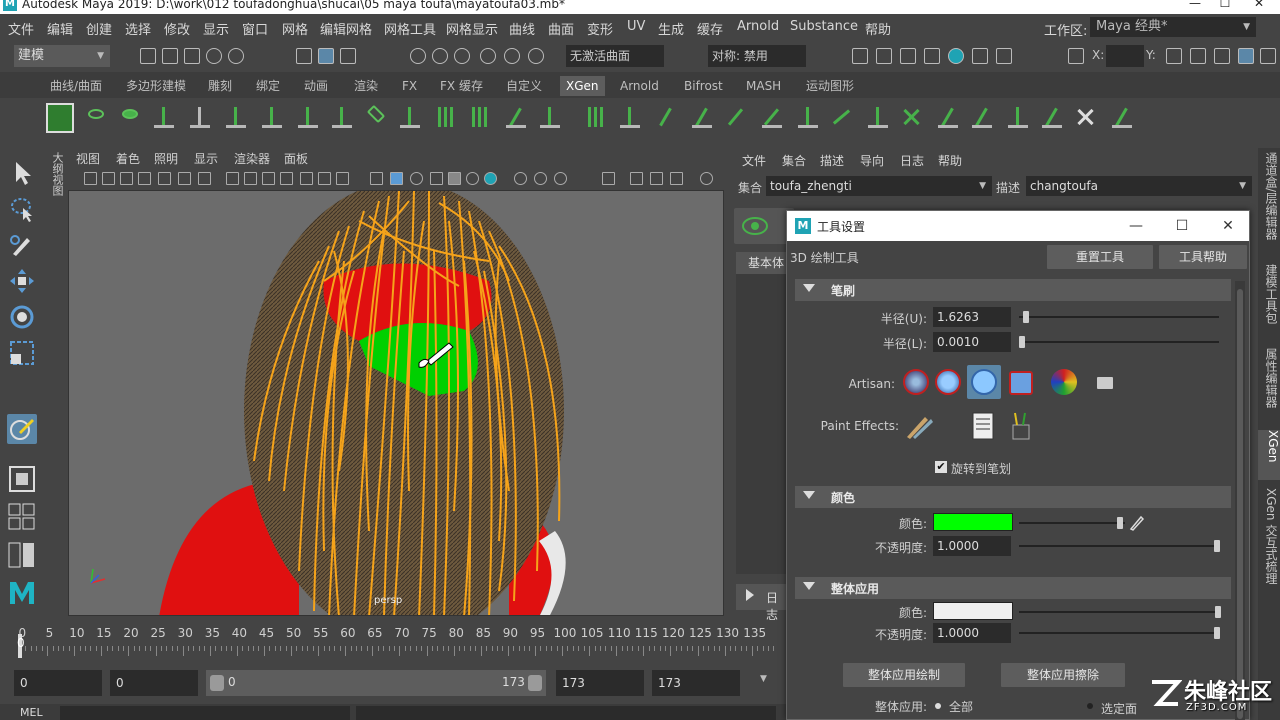 The width and height of the screenshot is (1280, 720). I want to click on playback-end-field: 173, so click(600, 683).